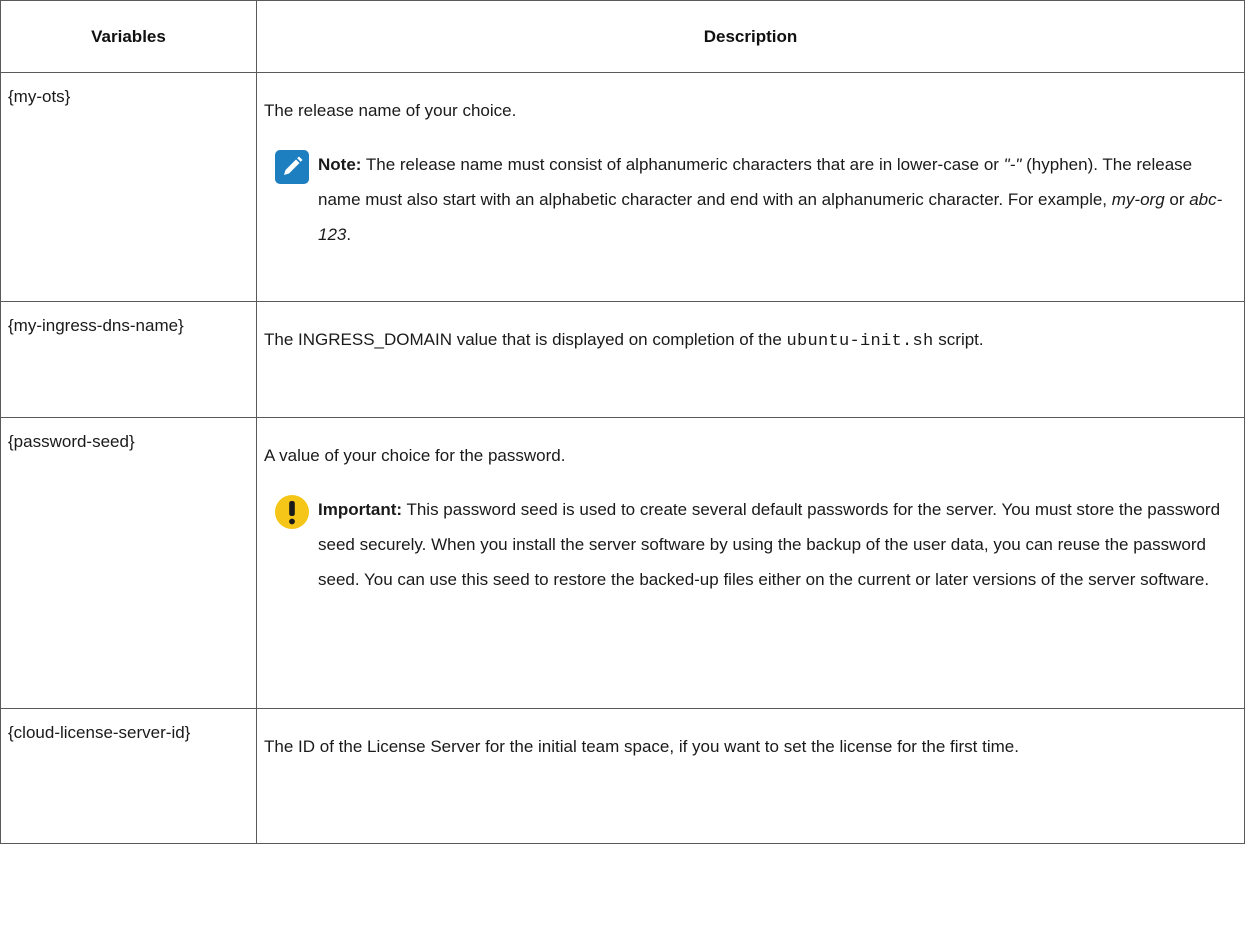 This screenshot has height=940, width=1247. Describe the element at coordinates (292, 167) in the screenshot. I see `pencil-note-icon` at that location.